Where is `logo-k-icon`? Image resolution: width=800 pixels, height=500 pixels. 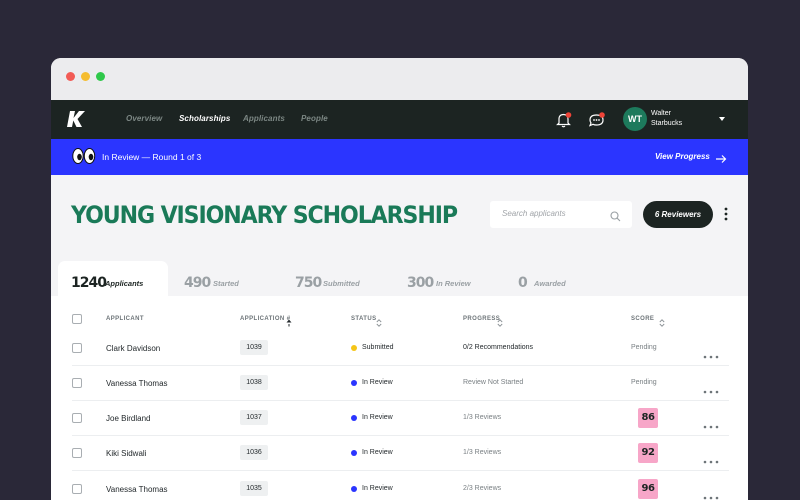
logo-k-icon is located at coordinates (77, 119).